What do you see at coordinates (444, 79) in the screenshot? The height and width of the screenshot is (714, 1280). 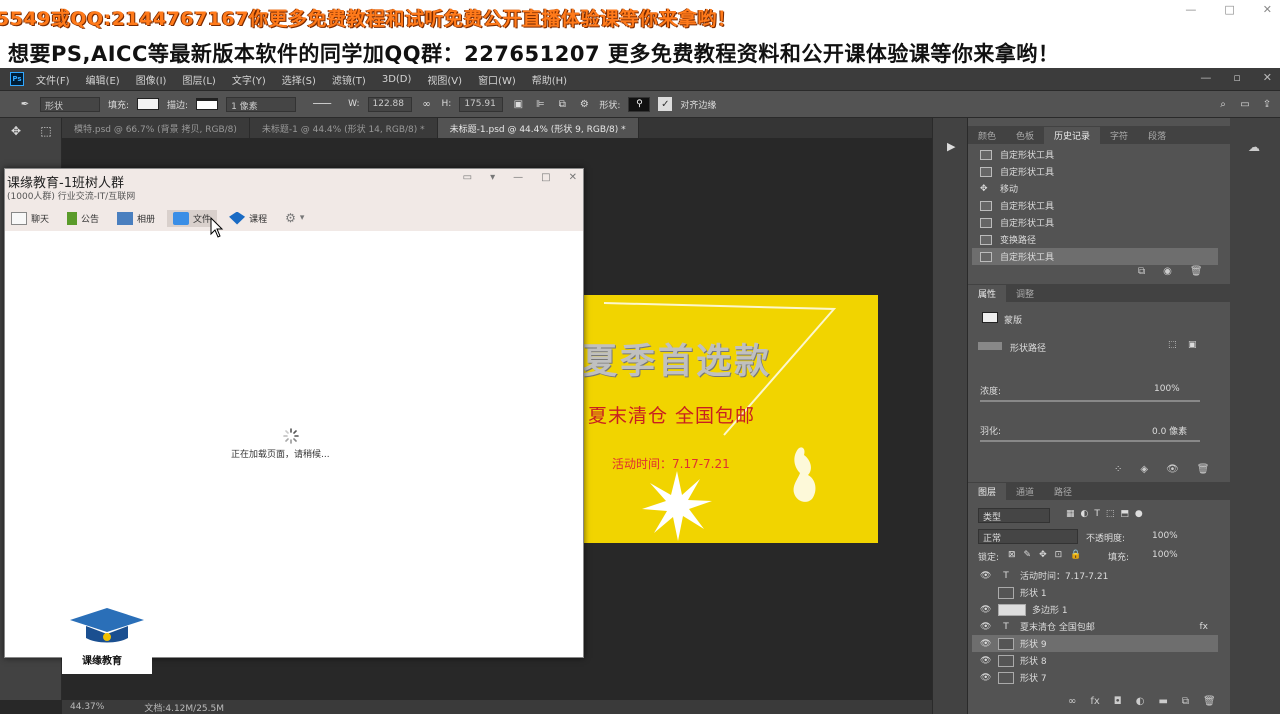 I see `menu-view: 视图(V)` at bounding box center [444, 79].